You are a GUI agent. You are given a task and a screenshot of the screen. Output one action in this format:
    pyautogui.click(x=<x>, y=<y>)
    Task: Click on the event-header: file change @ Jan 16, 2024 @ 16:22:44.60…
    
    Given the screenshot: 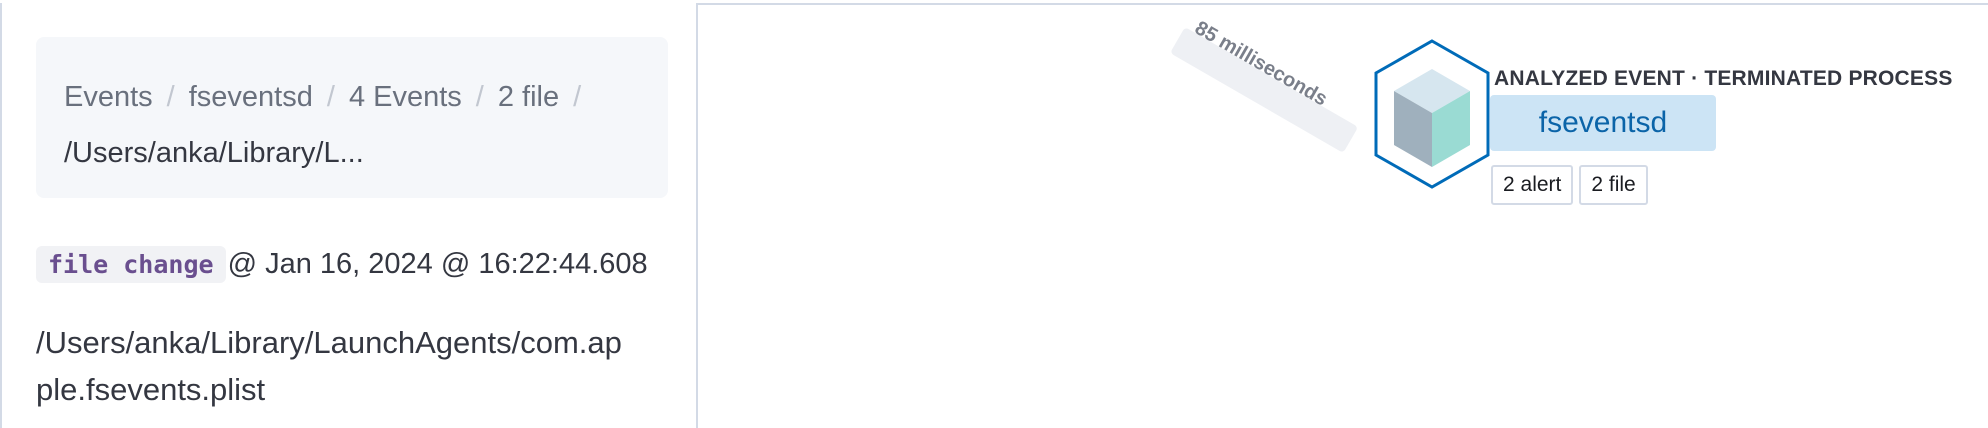 What is the action you would take?
    pyautogui.click(x=342, y=264)
    